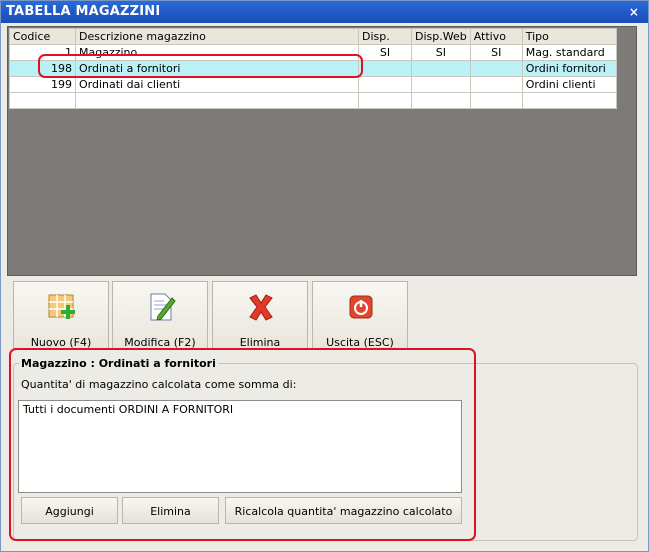 Image resolution: width=649 pixels, height=552 pixels. I want to click on delete-x-icon, so click(261, 307).